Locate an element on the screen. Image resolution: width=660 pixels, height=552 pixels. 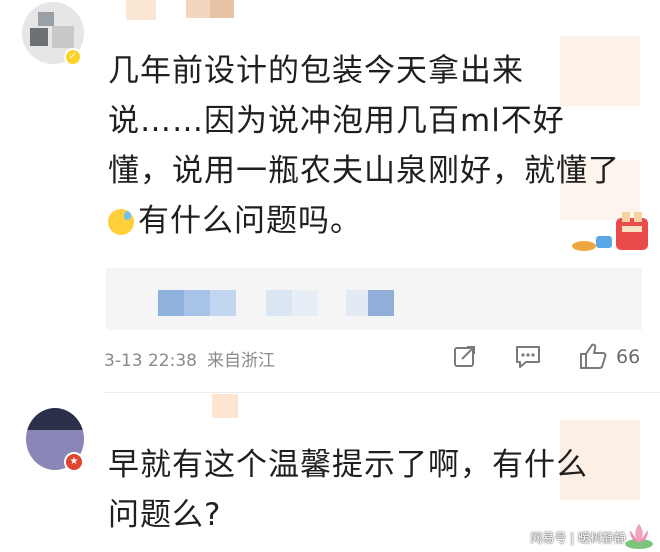
comment-line: 几年前设计的包装今天拿出来 is located at coordinates (316, 71).